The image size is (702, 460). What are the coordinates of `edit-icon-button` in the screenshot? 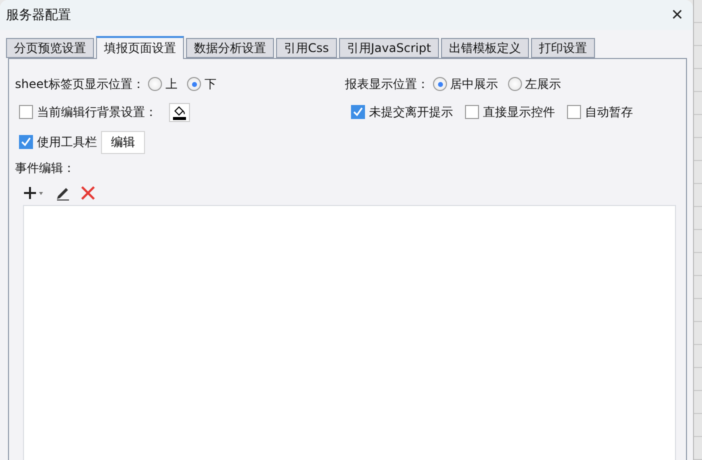 It's located at (63, 193).